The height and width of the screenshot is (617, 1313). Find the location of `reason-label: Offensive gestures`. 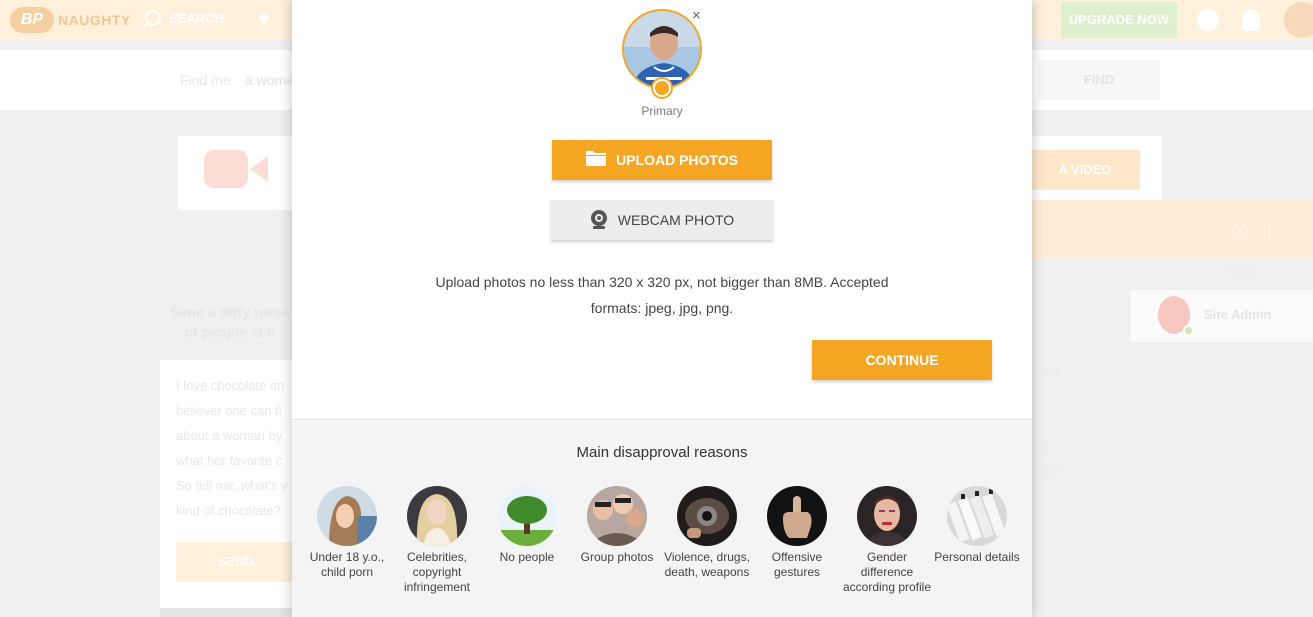

reason-label: Offensive gestures is located at coordinates (797, 564).